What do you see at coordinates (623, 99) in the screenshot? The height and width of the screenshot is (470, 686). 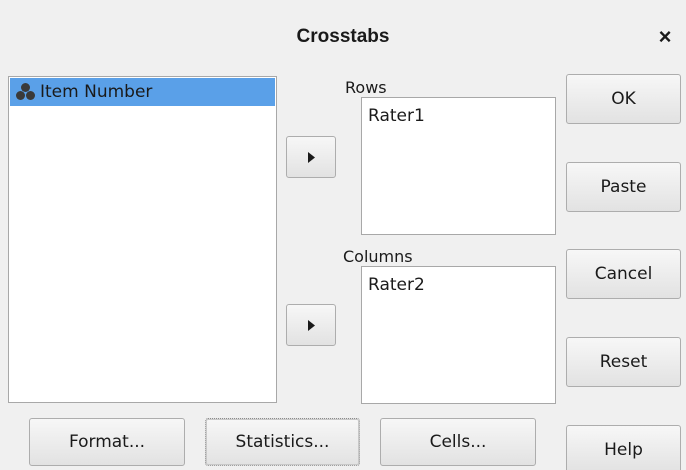 I see `ok-button: OK` at bounding box center [623, 99].